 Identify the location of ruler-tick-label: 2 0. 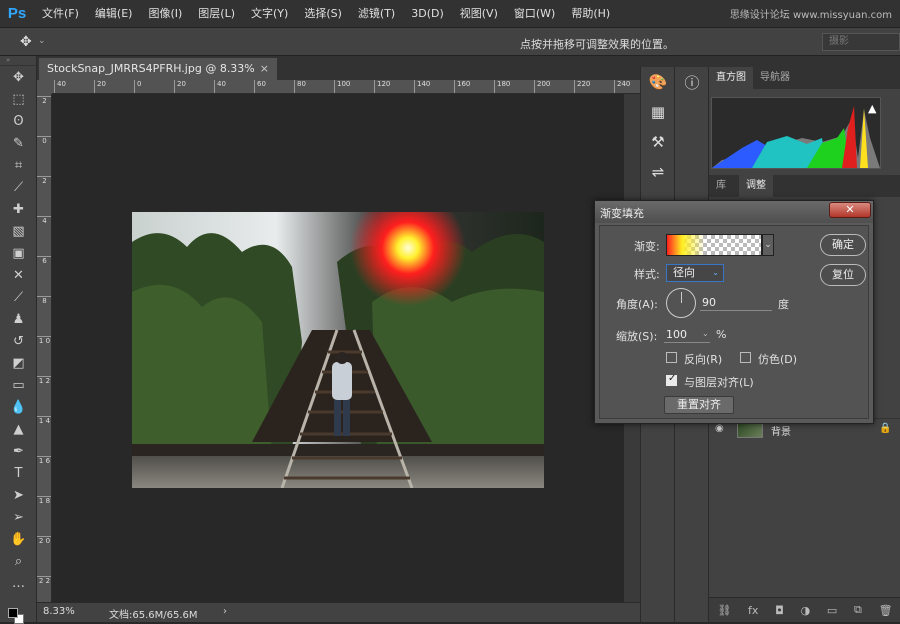
(44, 540).